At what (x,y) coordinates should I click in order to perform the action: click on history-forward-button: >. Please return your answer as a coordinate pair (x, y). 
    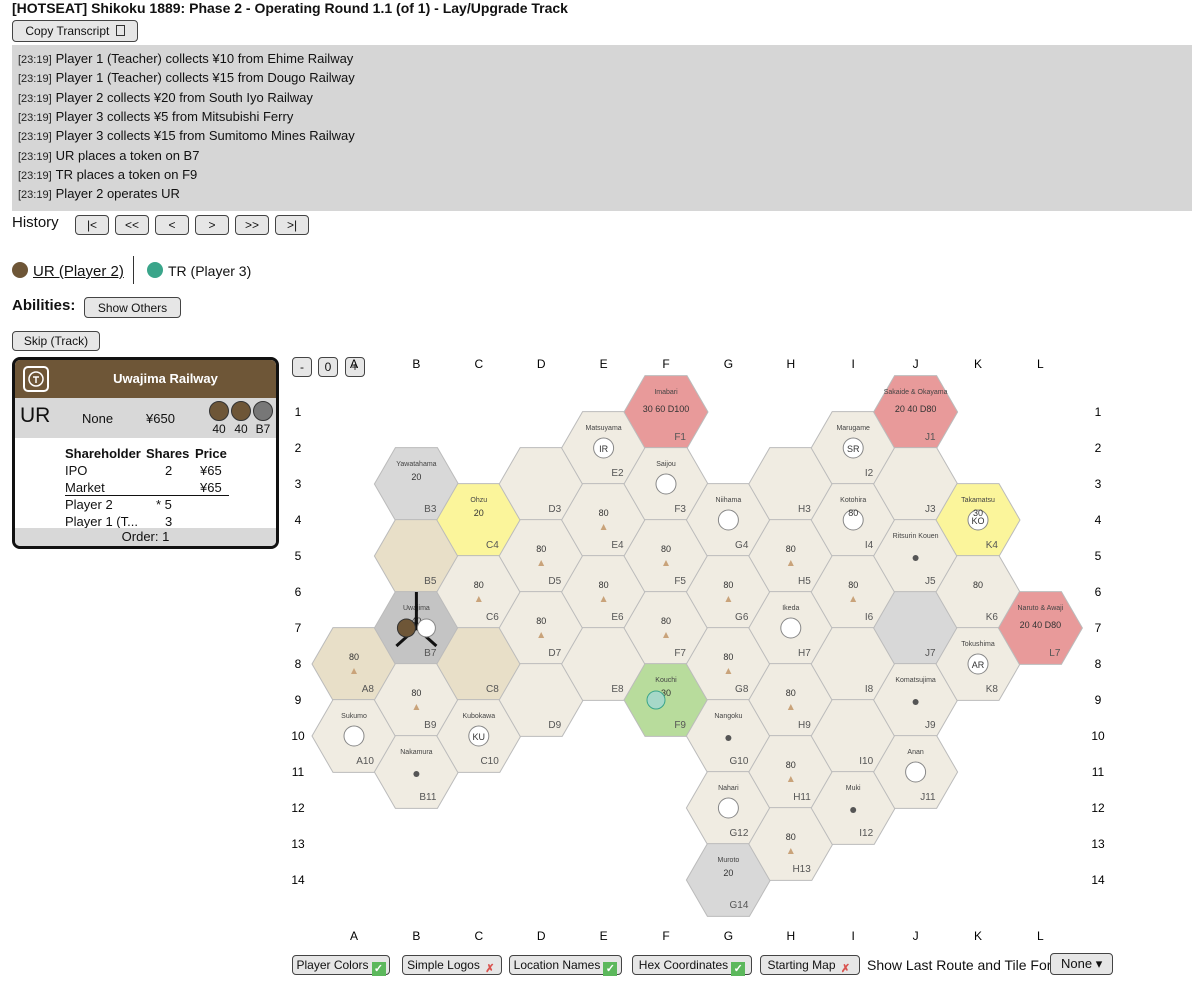
    Looking at the image, I should click on (212, 225).